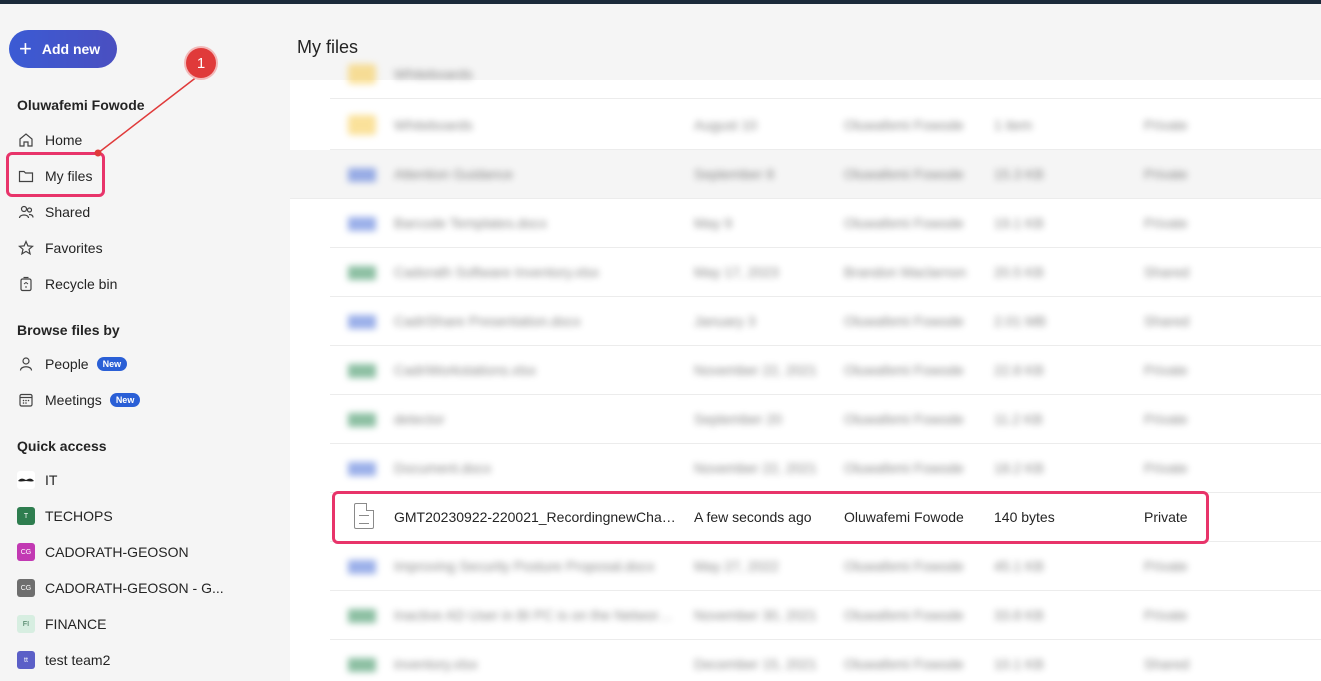 The image size is (1321, 681). I want to click on browse-people: People New, so click(72, 364).